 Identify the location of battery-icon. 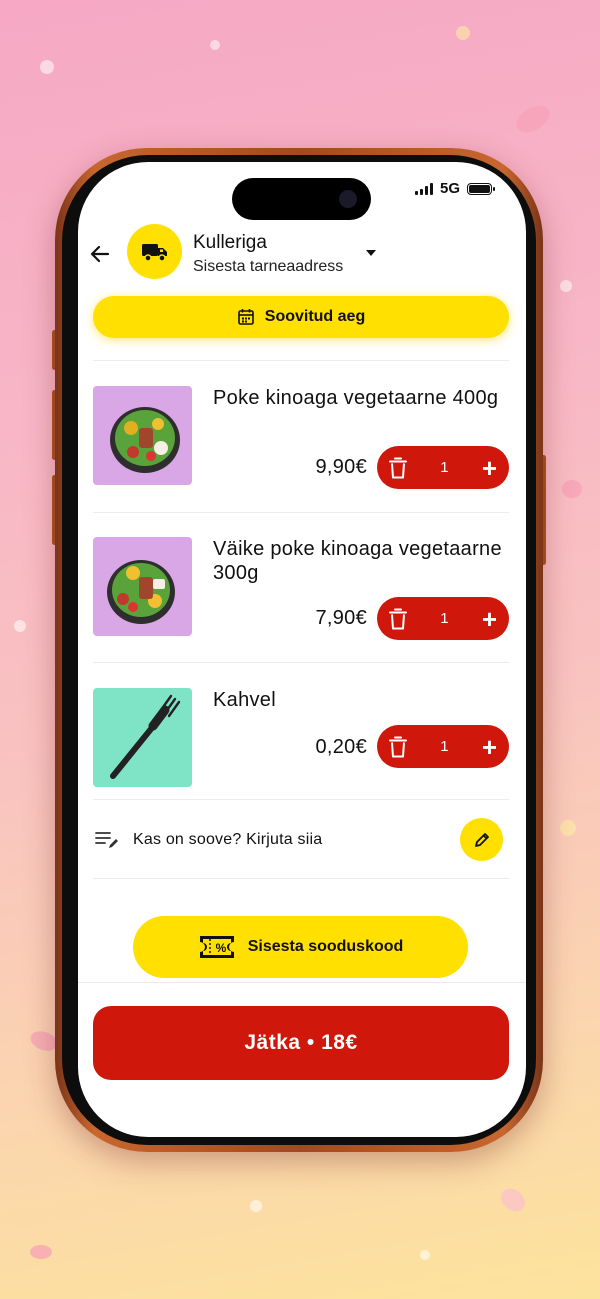
(481, 188).